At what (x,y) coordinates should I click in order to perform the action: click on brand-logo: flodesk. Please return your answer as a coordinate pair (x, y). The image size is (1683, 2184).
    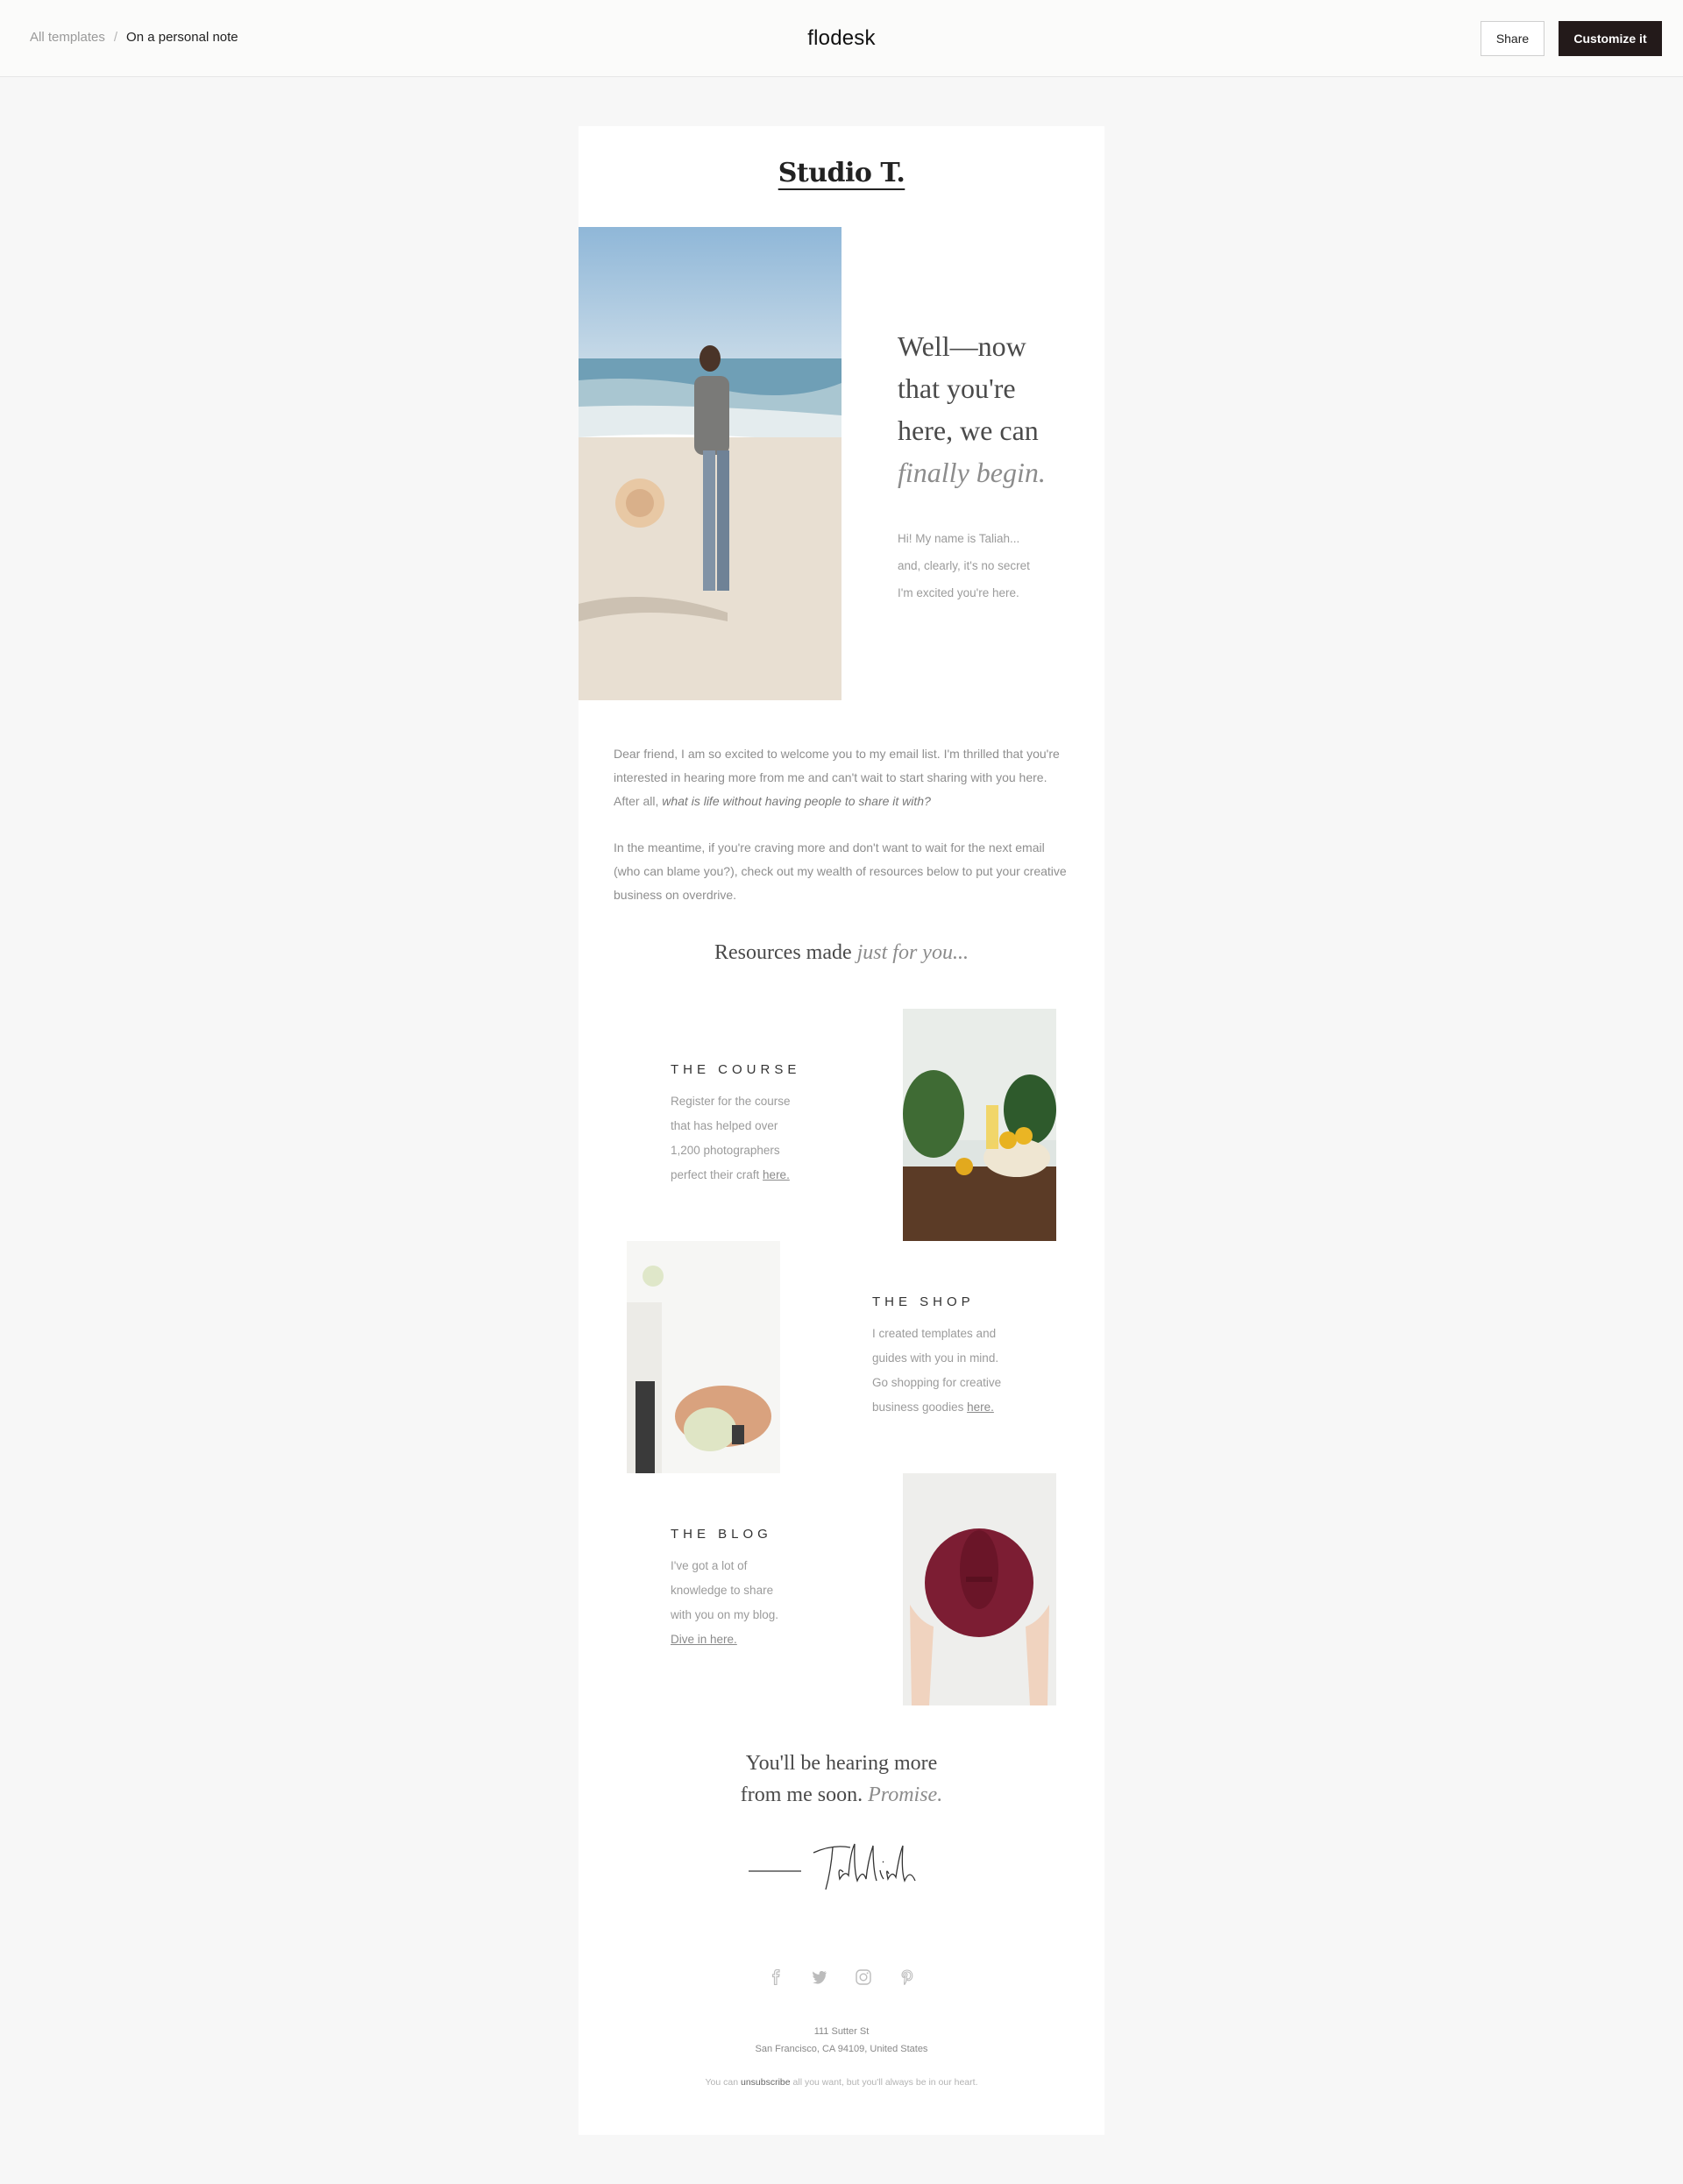
    Looking at the image, I should click on (841, 38).